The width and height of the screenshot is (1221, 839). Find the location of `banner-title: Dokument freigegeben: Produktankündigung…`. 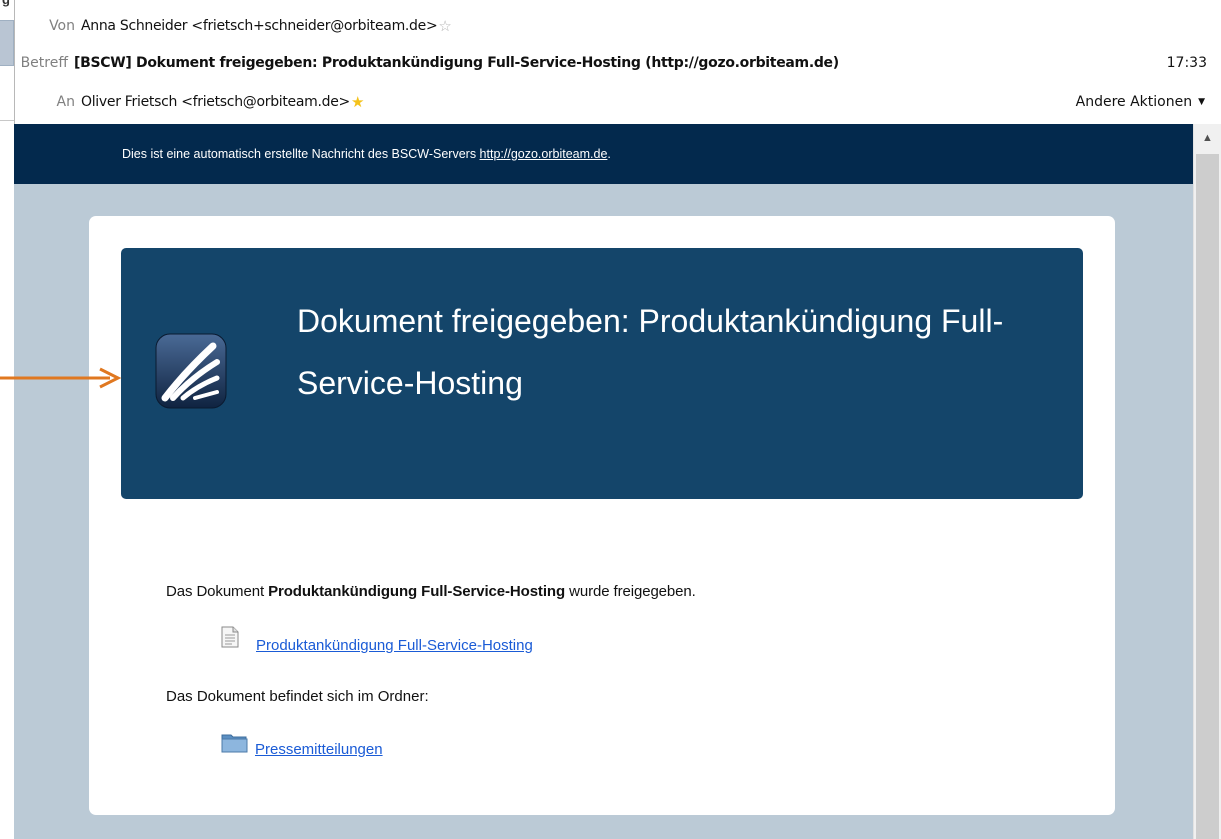

banner-title: Dokument freigegeben: Produktankündigung… is located at coordinates (650, 352).